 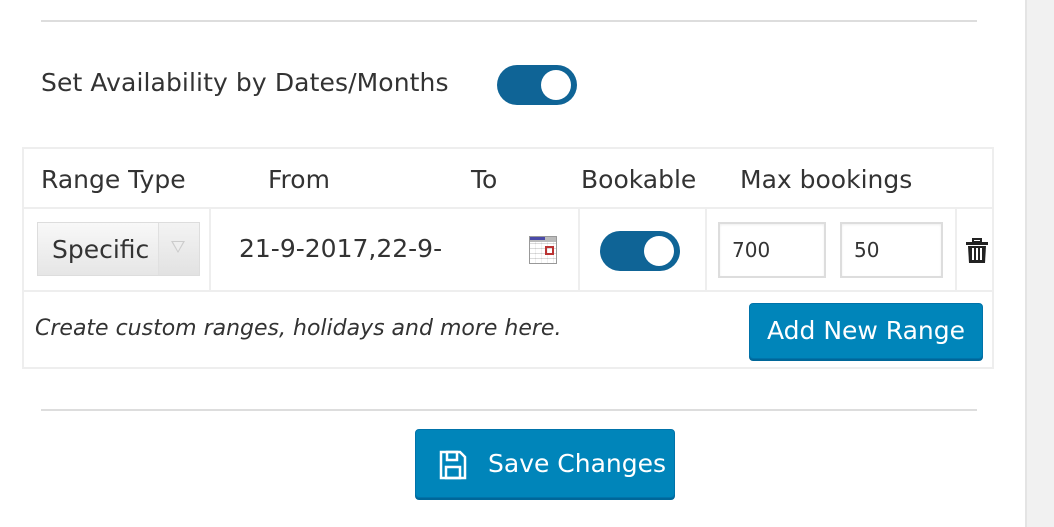 What do you see at coordinates (891, 250) in the screenshot?
I see `max-bookings-per-day-input: 50` at bounding box center [891, 250].